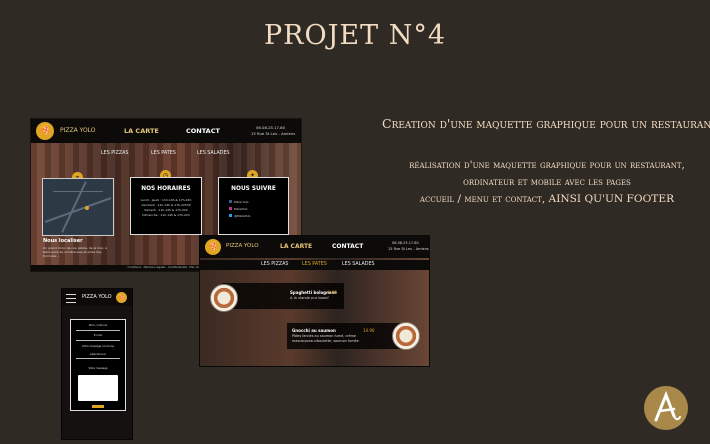 The height and width of the screenshot is (444, 710). What do you see at coordinates (98, 388) in the screenshot?
I see `message-textarea` at bounding box center [98, 388].